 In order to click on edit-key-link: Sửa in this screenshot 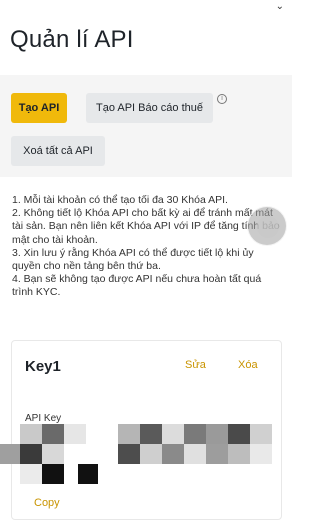, I will do `click(195, 365)`.